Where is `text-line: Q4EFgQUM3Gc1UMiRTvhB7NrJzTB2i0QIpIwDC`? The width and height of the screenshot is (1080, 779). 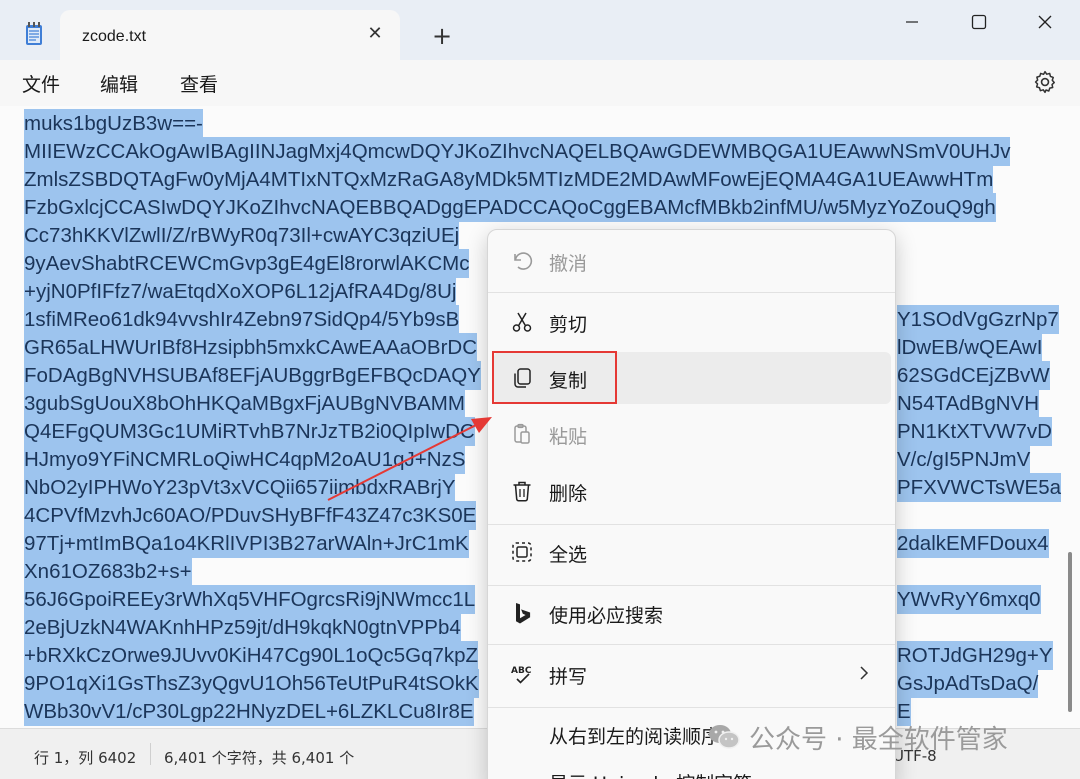
text-line: Q4EFgQUM3Gc1UMiRTvhB7NrJzTB2i0QIpIwDC is located at coordinates (249, 431).